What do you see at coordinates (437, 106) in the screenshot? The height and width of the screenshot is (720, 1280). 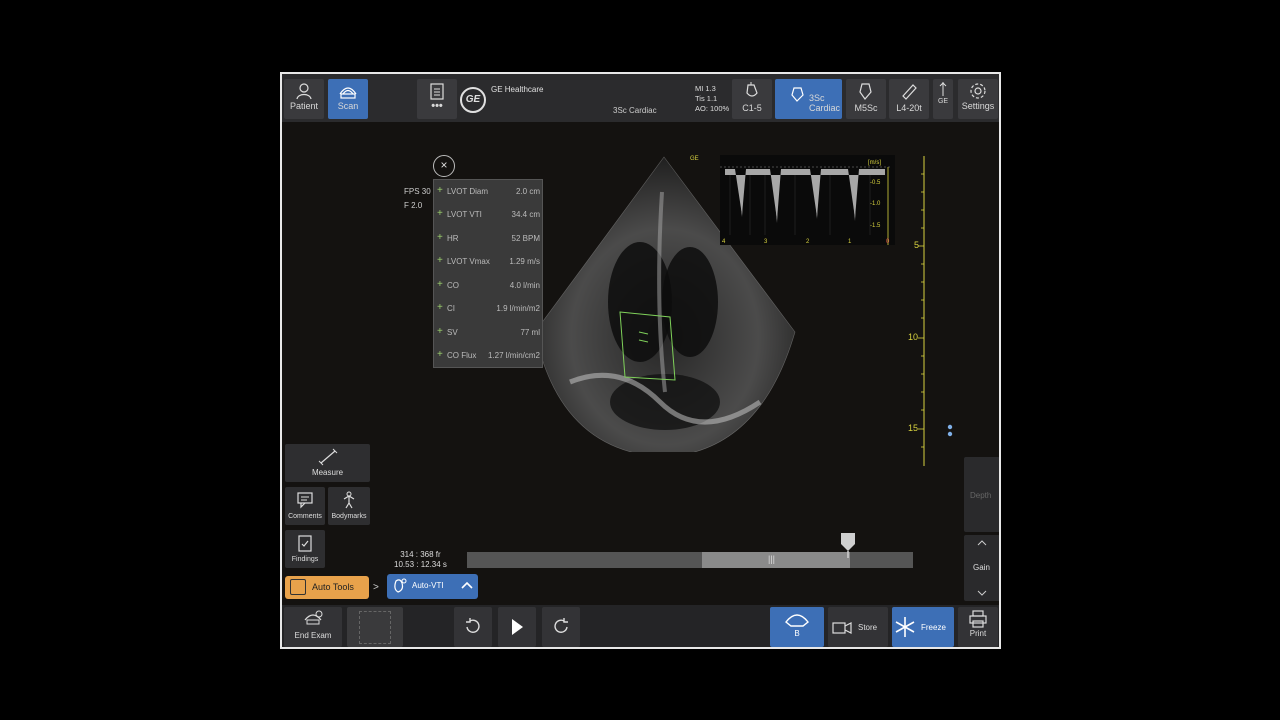 I see `more-dots: •••` at bounding box center [437, 106].